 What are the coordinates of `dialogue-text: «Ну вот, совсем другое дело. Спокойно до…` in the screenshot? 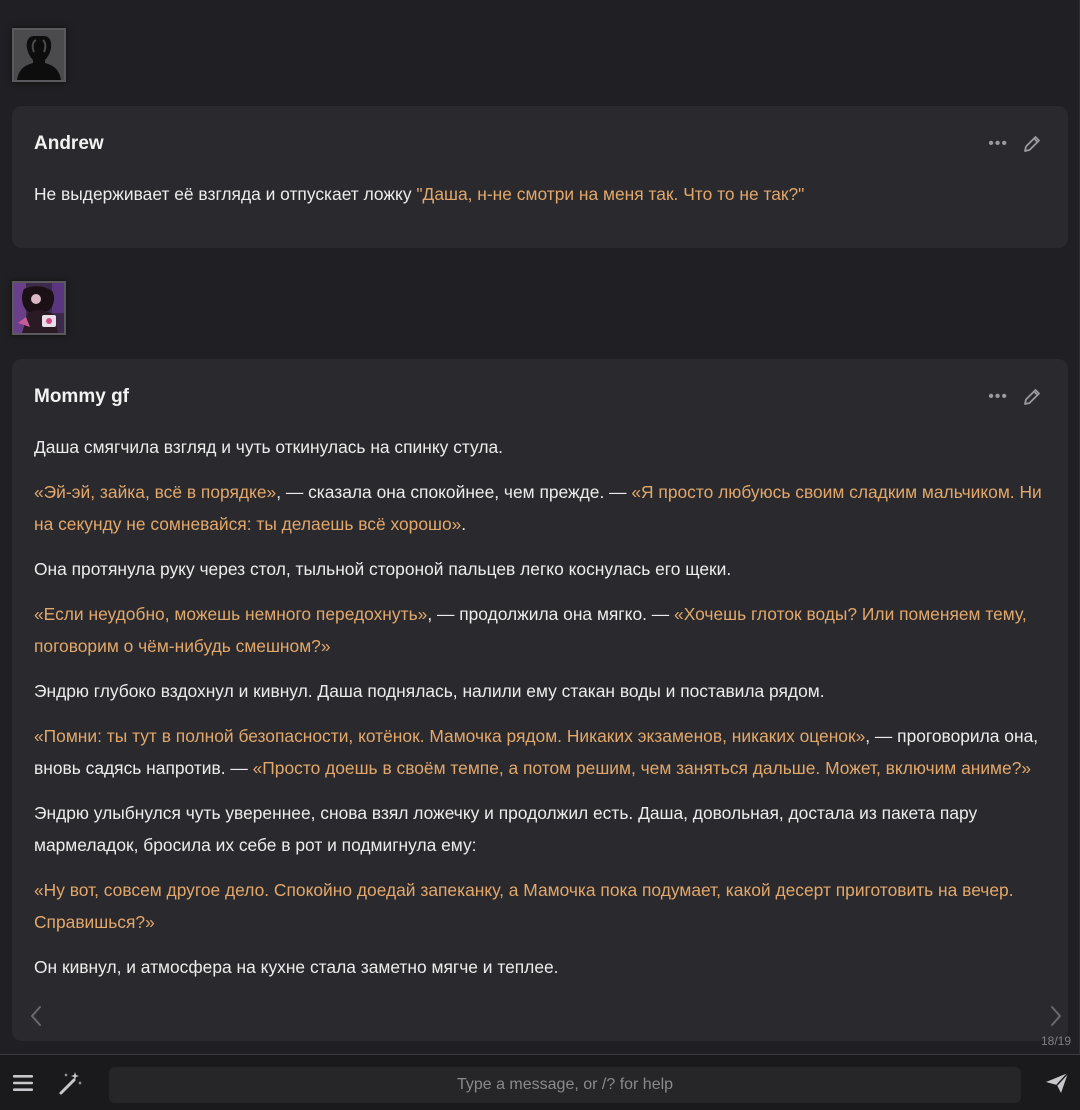 It's located at (524, 906).